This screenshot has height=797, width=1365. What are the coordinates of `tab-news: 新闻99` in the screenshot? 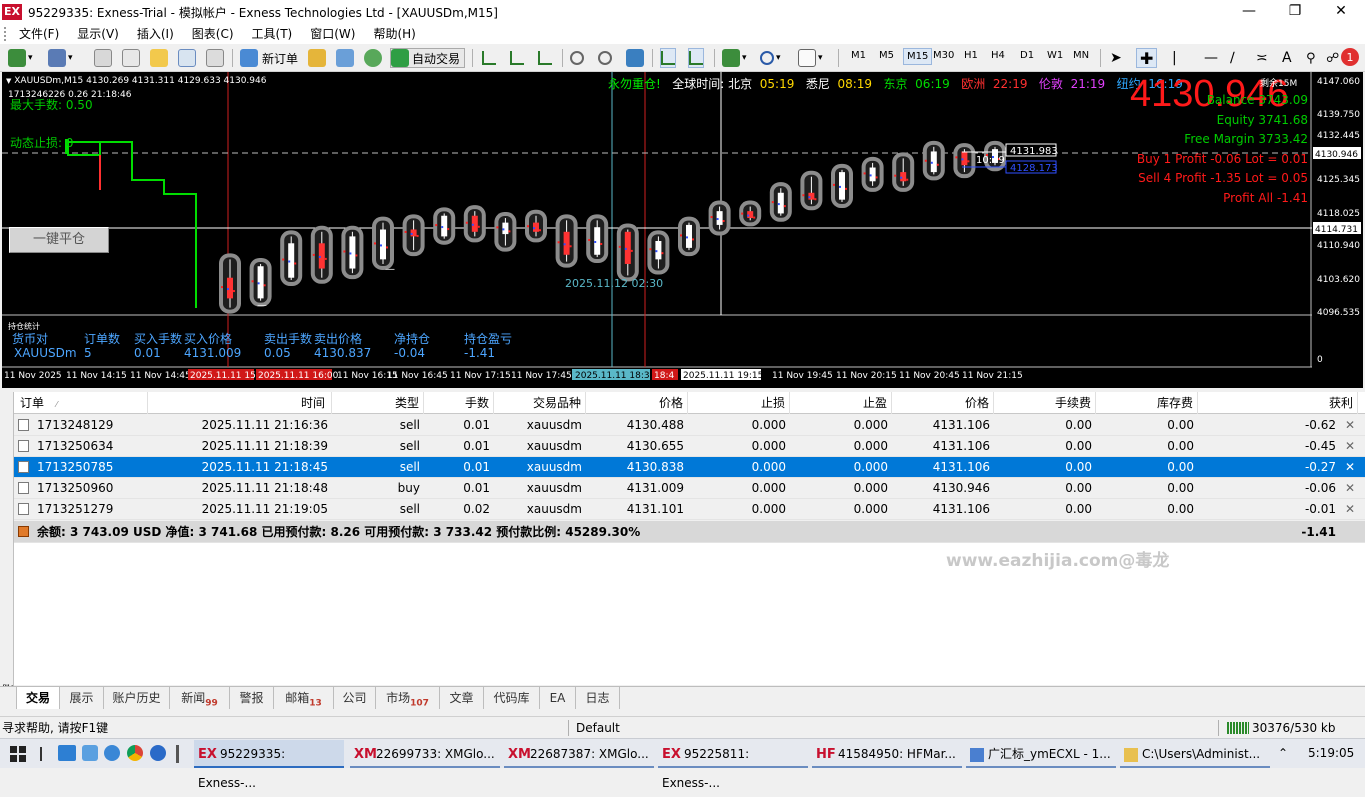 It's located at (200, 698).